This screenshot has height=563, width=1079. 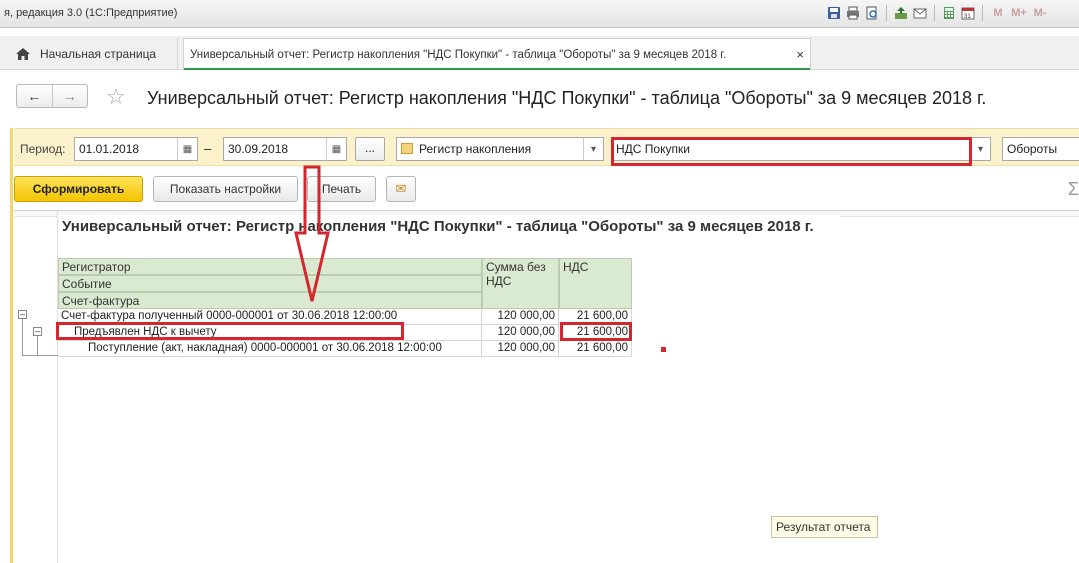 I want to click on annotation-dot, so click(x=663, y=349).